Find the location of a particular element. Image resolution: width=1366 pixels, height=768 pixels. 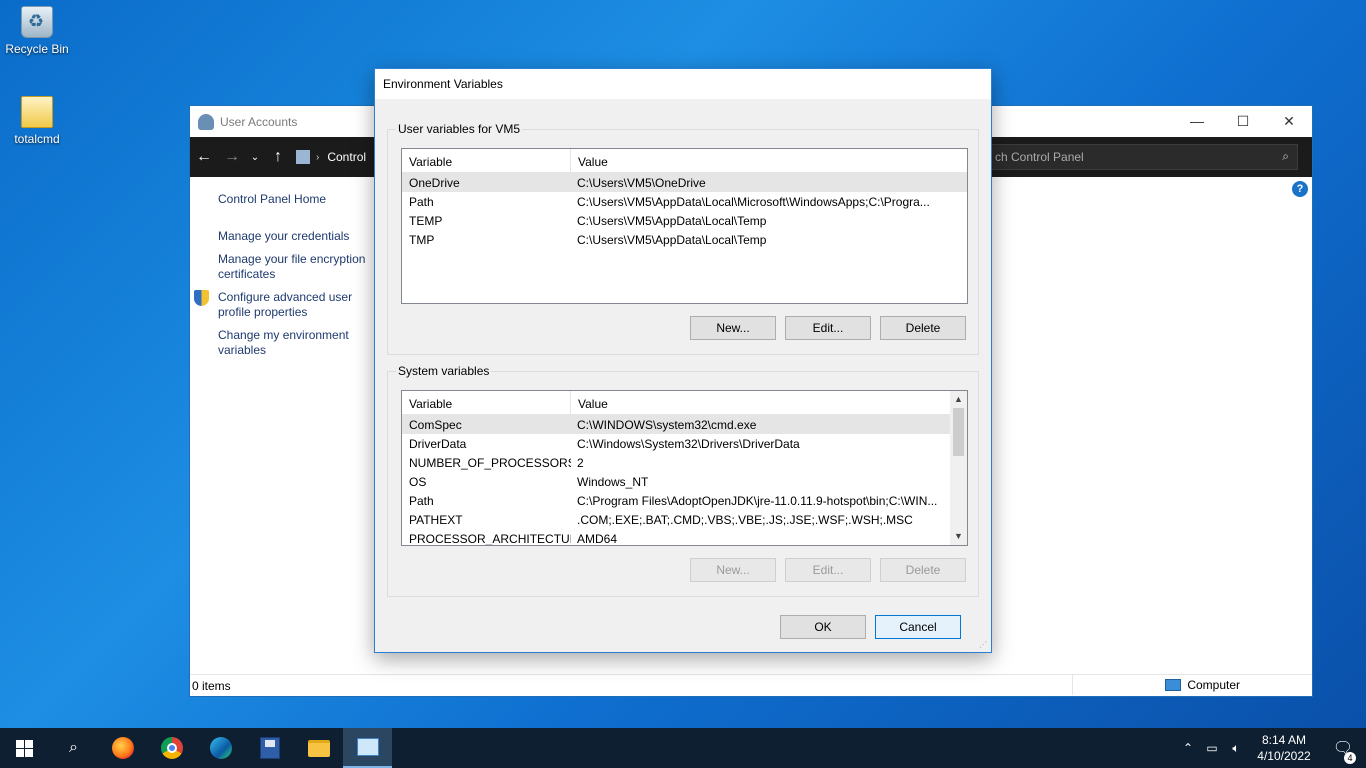

system-variables-buttons: New... Edit... Delete is located at coordinates (828, 570).